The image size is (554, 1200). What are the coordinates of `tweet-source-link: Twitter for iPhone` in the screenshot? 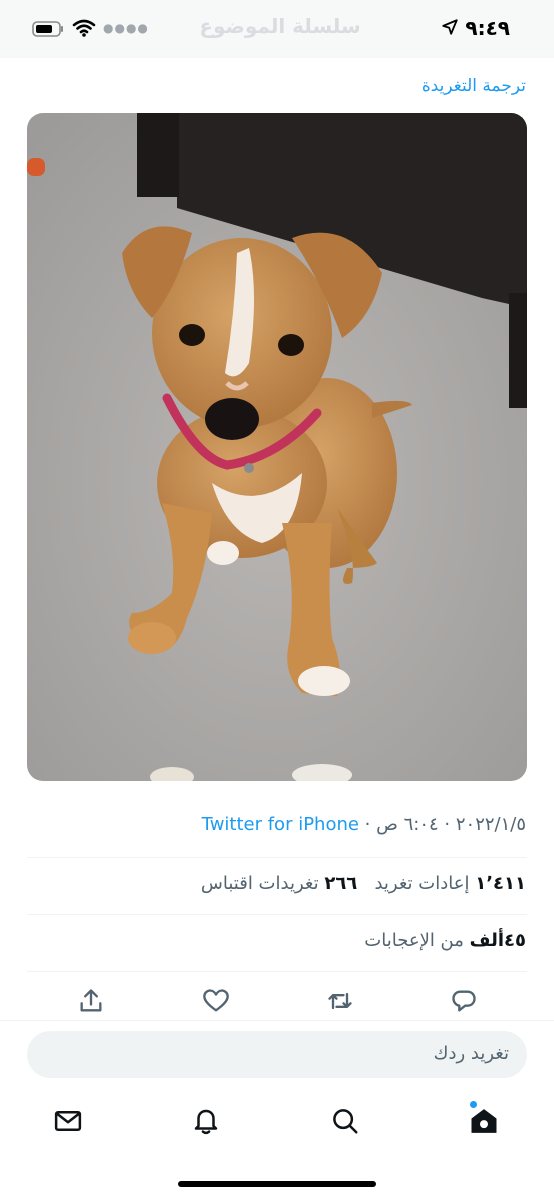 It's located at (280, 824).